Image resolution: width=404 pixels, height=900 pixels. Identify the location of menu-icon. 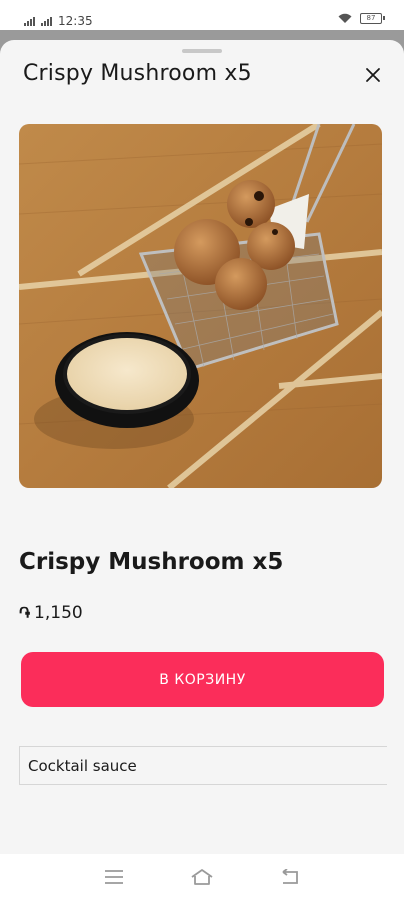
(114, 877).